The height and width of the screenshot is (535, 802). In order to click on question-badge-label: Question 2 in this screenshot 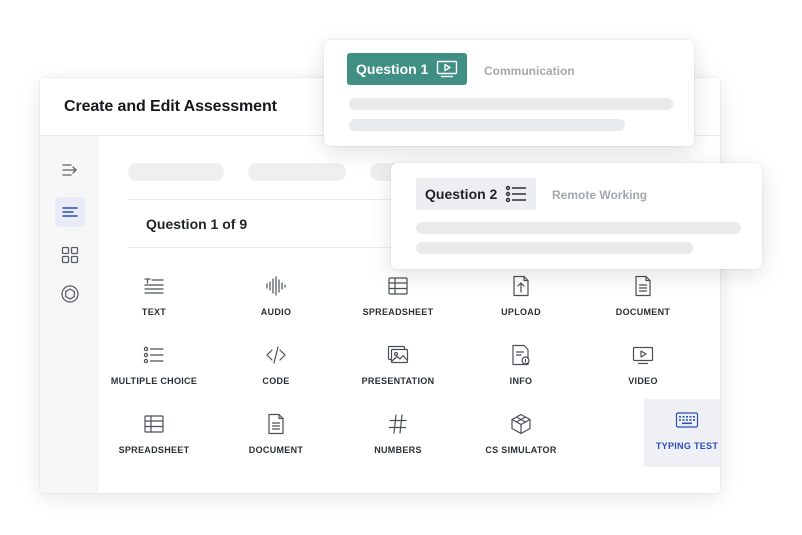, I will do `click(461, 194)`.